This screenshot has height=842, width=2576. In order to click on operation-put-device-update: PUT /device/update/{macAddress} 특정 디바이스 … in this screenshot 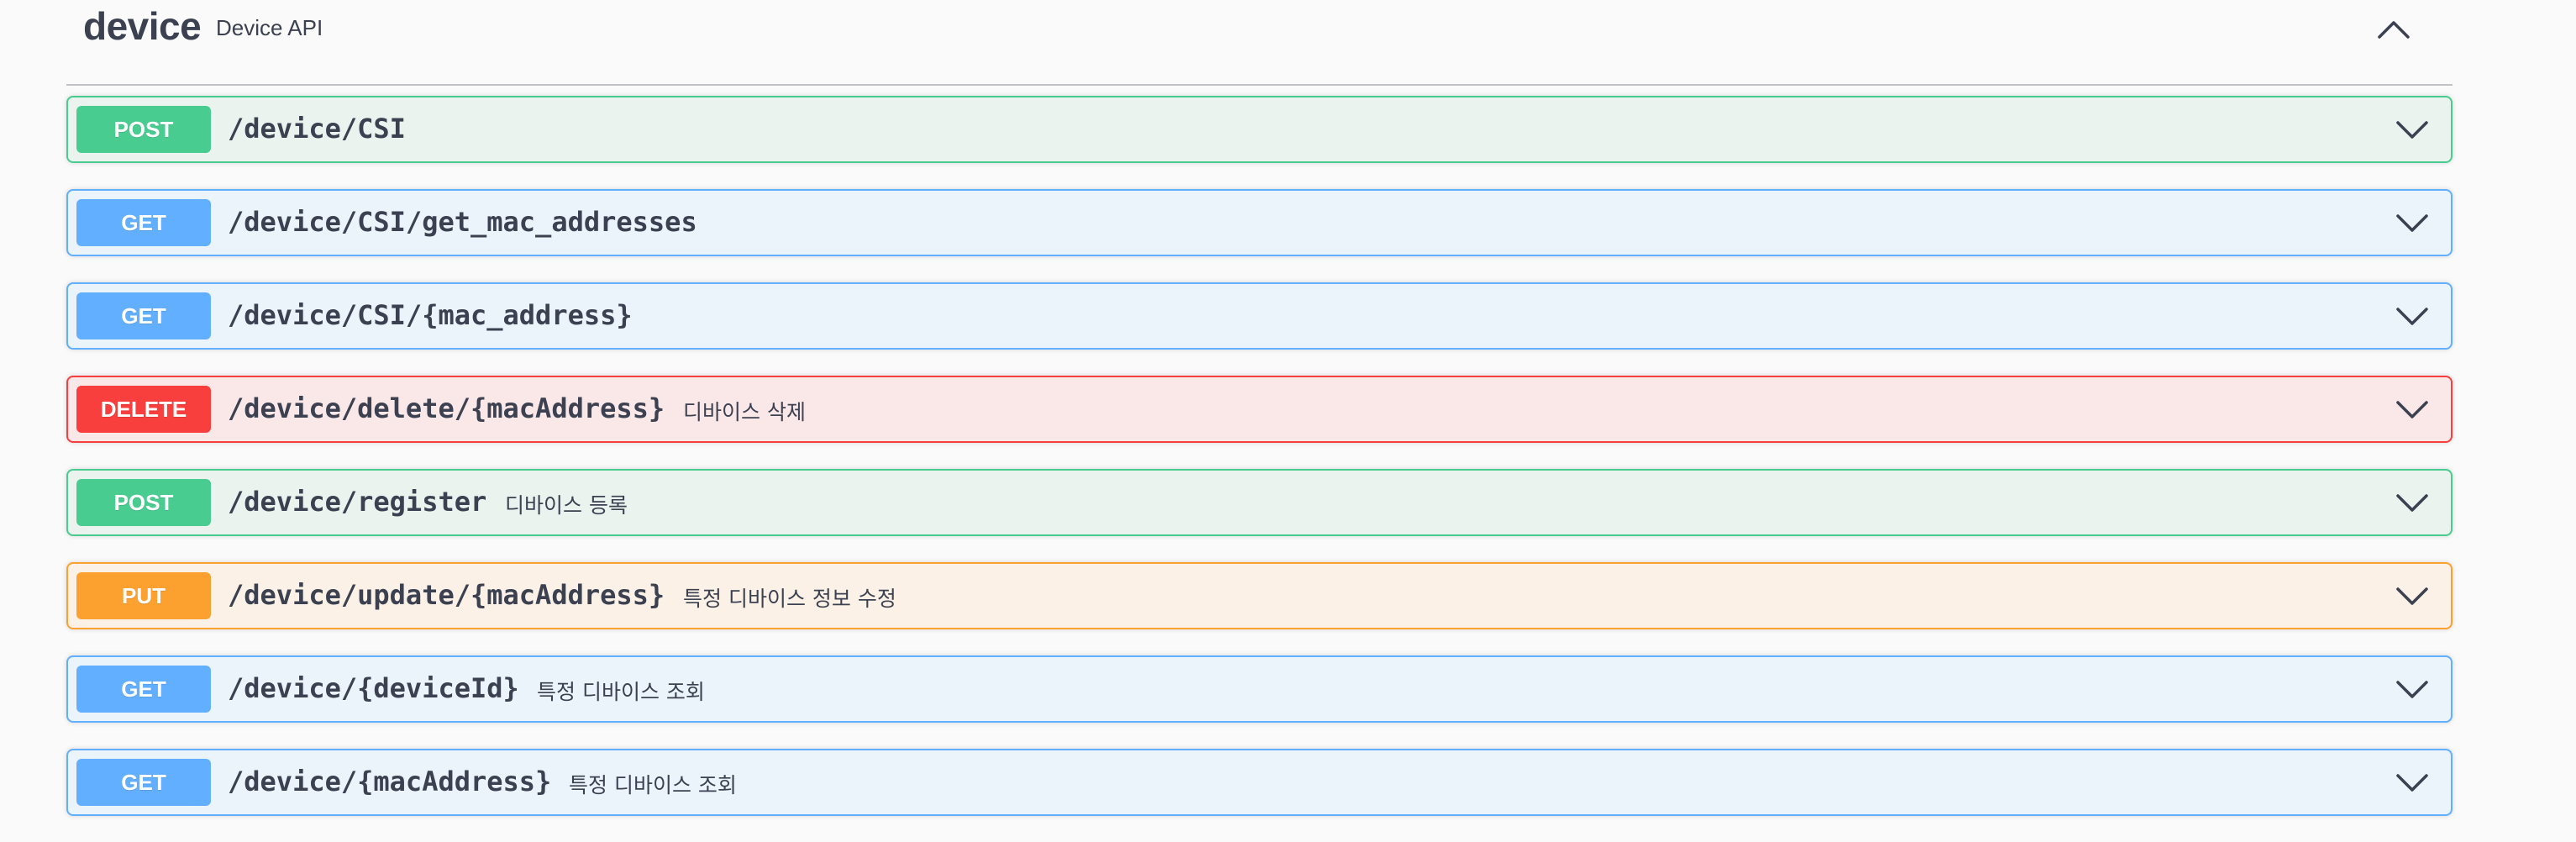, I will do `click(1259, 595)`.